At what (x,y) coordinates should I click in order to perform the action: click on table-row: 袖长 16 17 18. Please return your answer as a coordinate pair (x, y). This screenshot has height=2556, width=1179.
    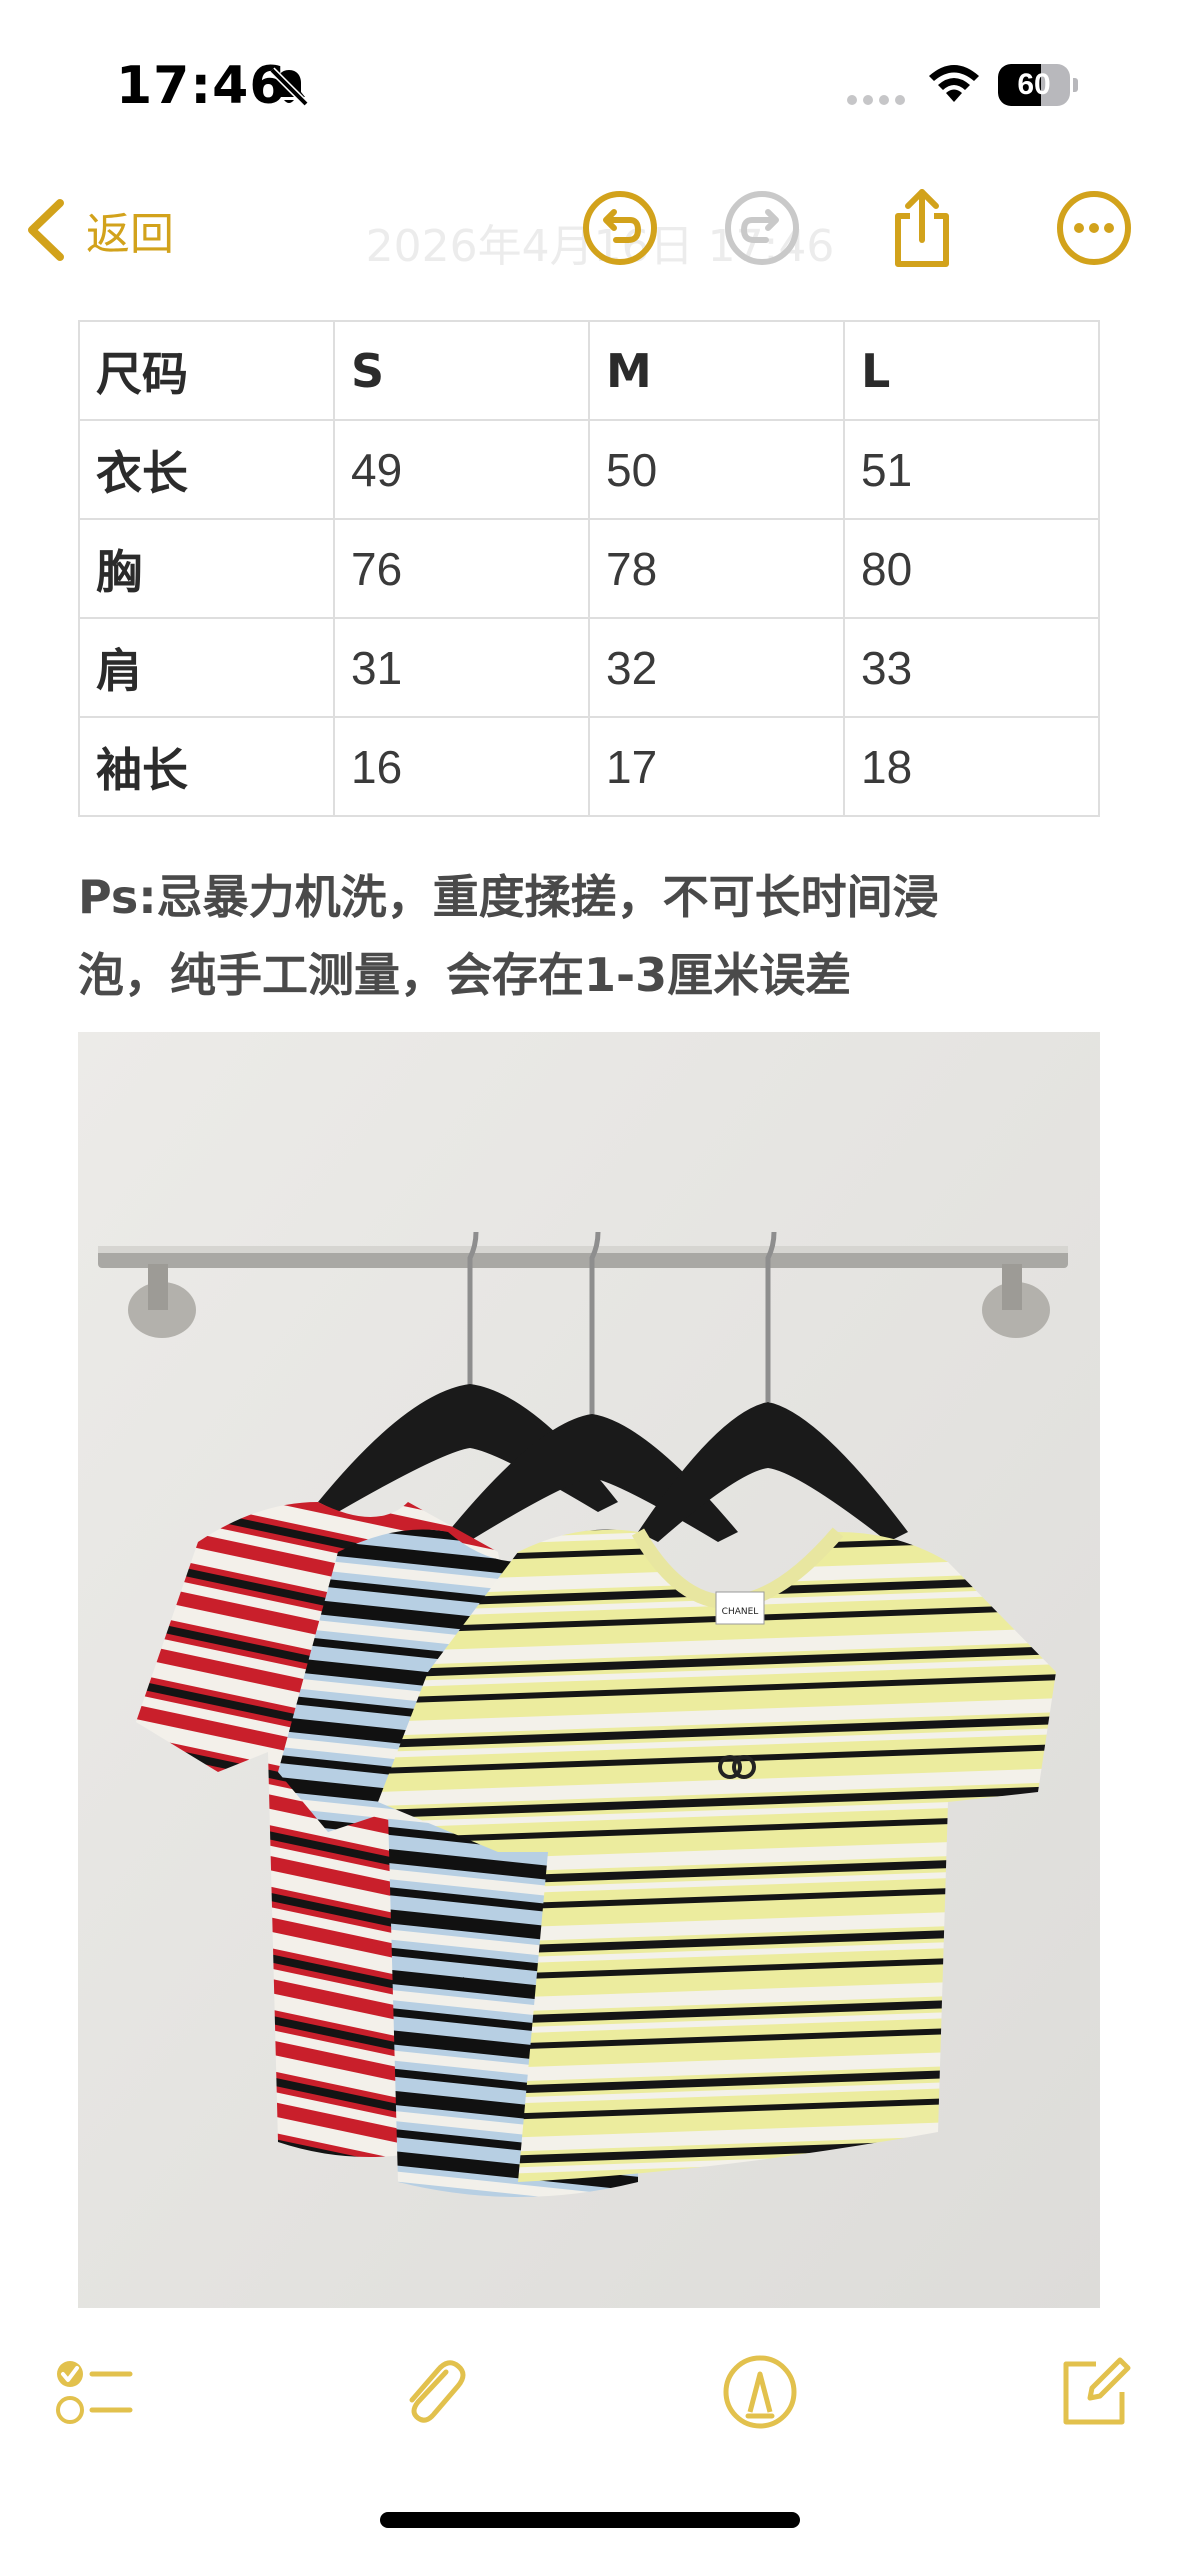
    Looking at the image, I should click on (589, 766).